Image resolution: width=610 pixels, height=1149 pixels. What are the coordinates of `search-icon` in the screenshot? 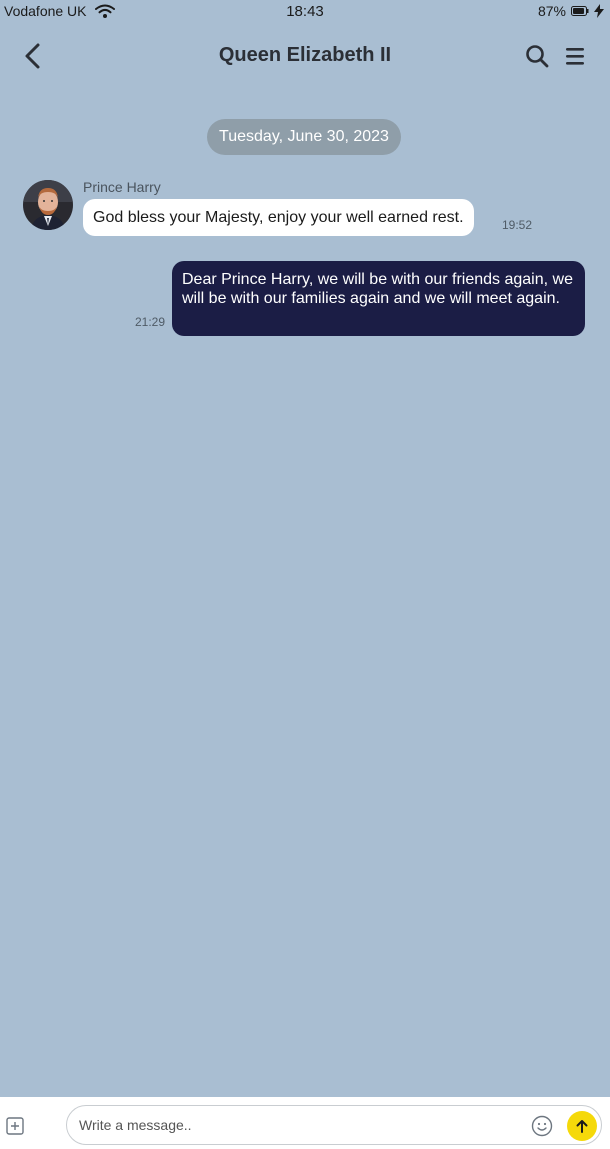 It's located at (537, 56).